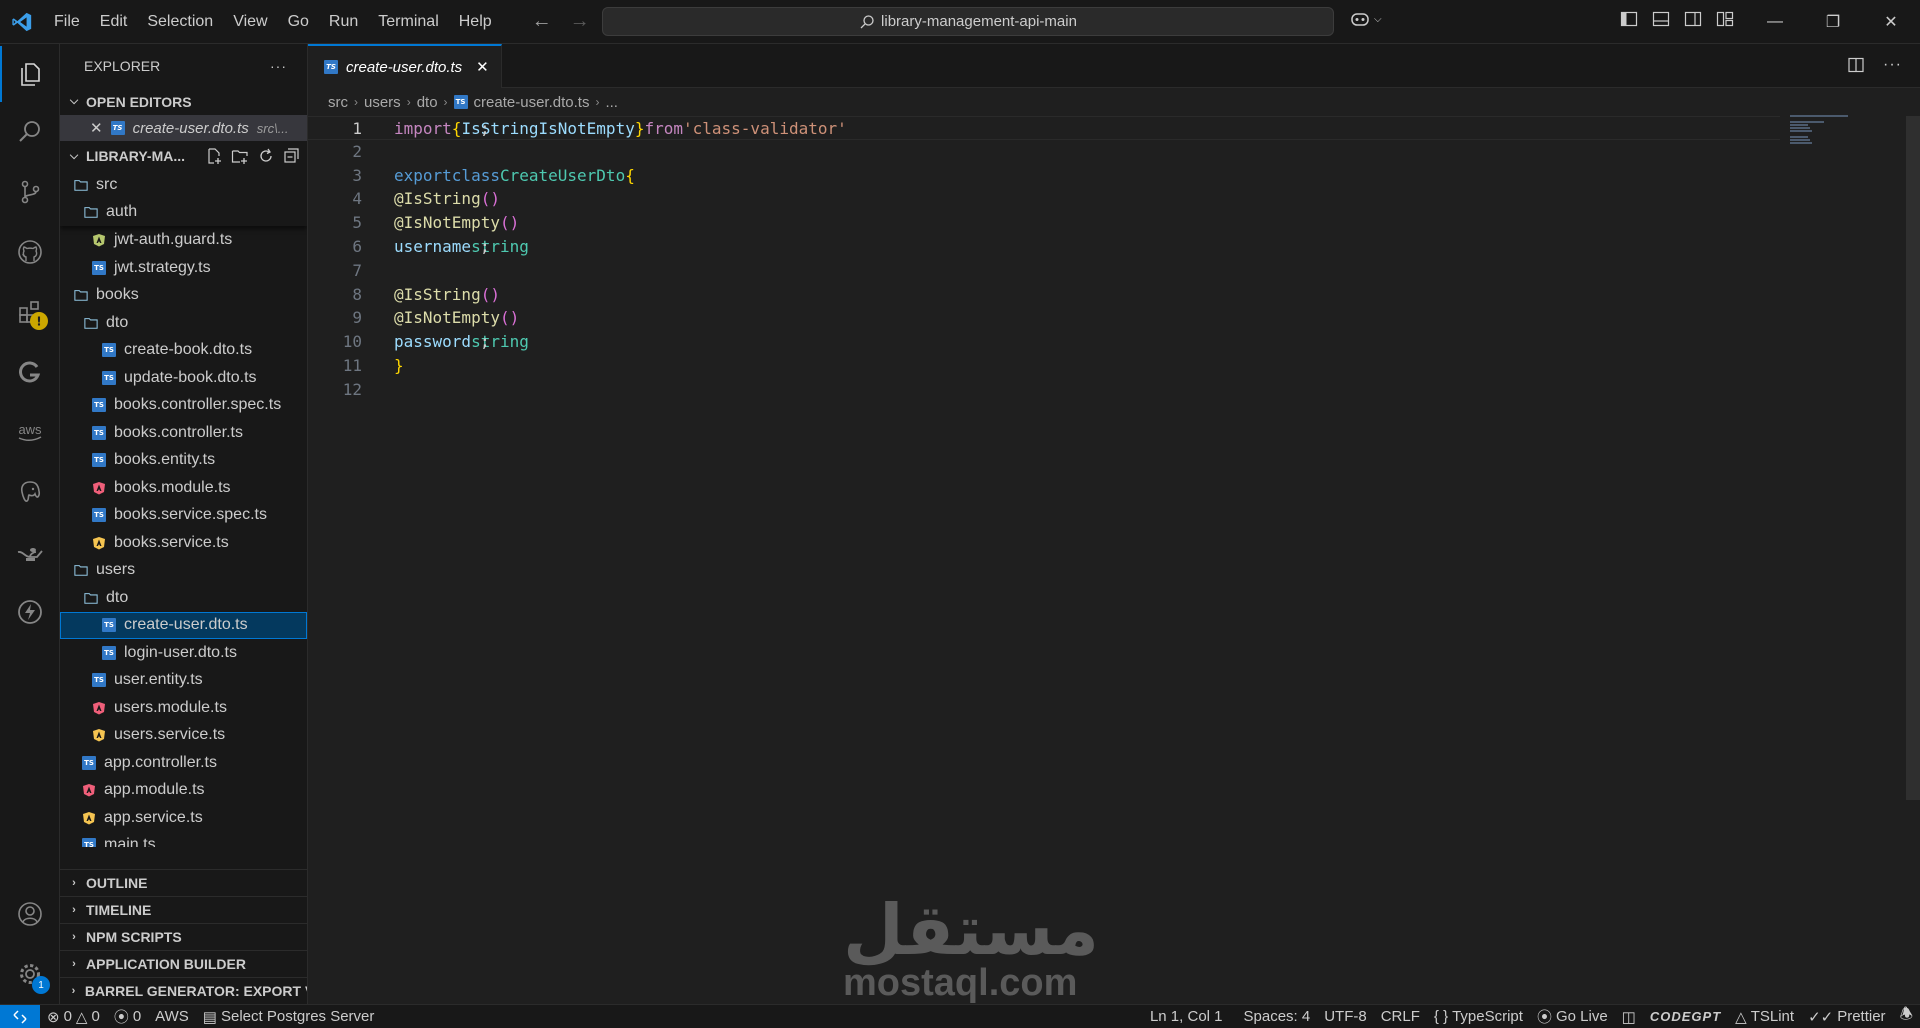  I want to click on menu-item-selection: Selection, so click(180, 22).